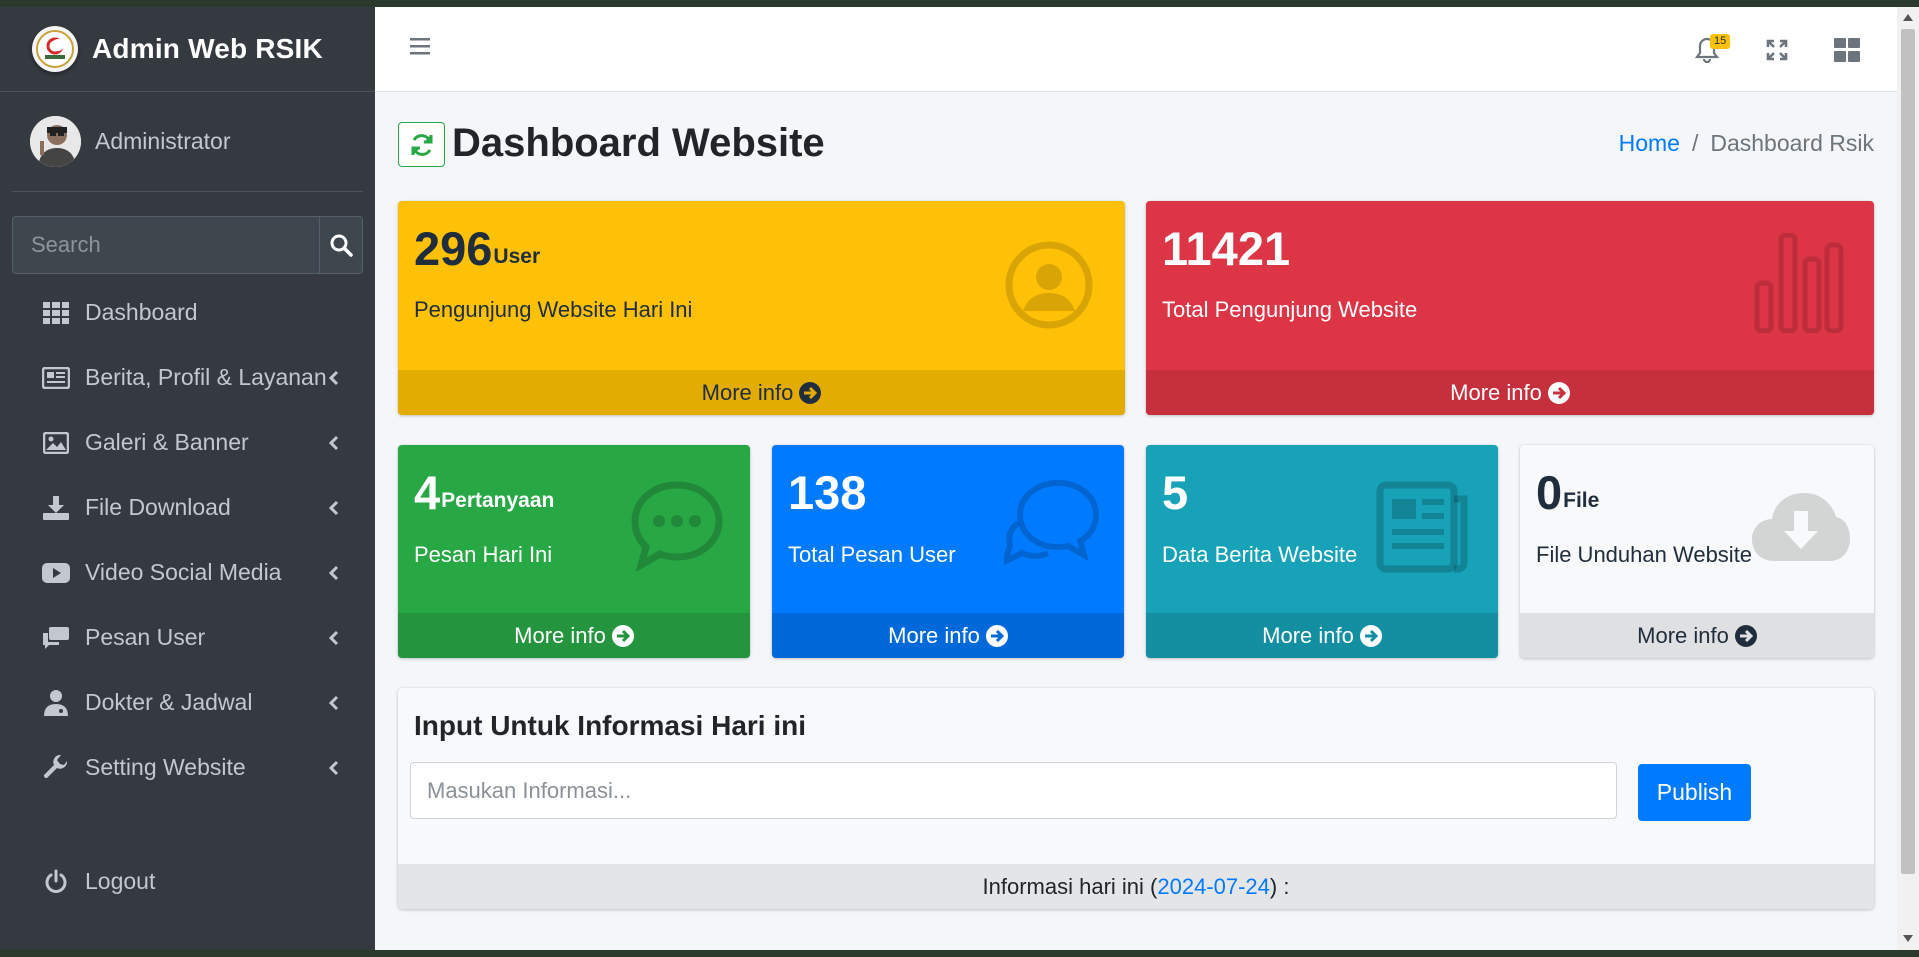 The width and height of the screenshot is (1919, 957). I want to click on stat-box-total-messages: 138 Total Pesan User More info, so click(948, 551).